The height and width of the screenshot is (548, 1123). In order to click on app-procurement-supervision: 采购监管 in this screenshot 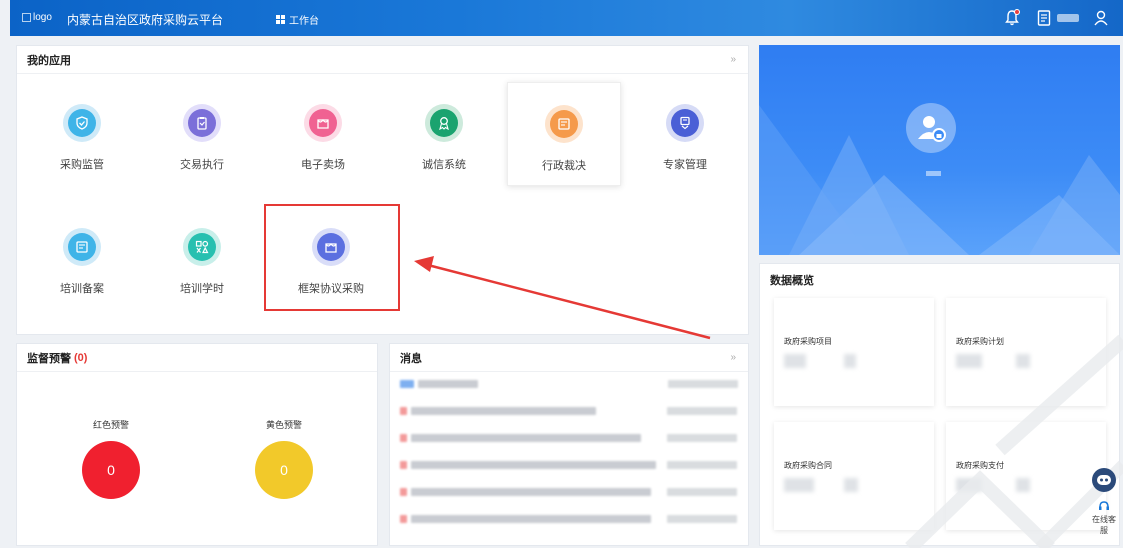, I will do `click(82, 134)`.